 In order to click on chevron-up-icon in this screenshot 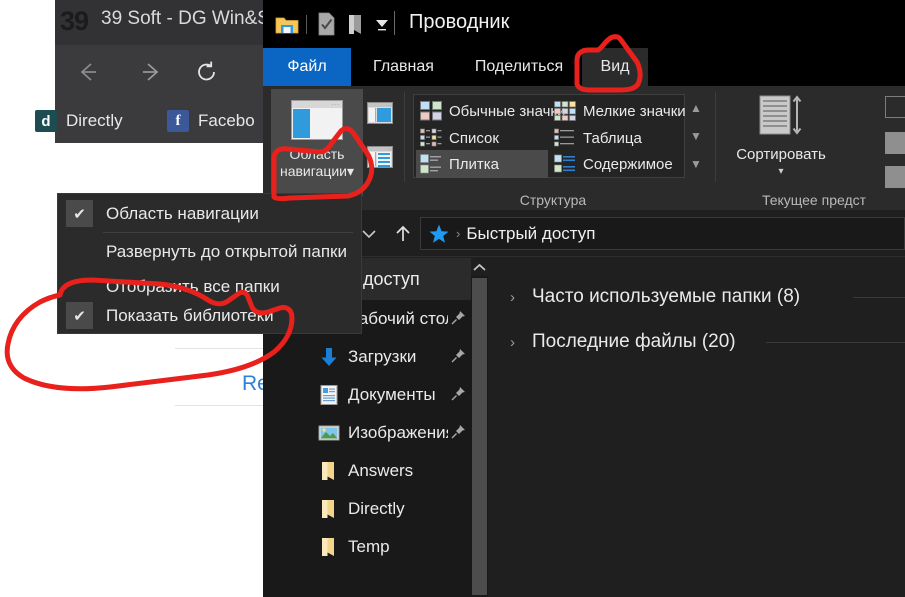, I will do `click(479, 267)`.